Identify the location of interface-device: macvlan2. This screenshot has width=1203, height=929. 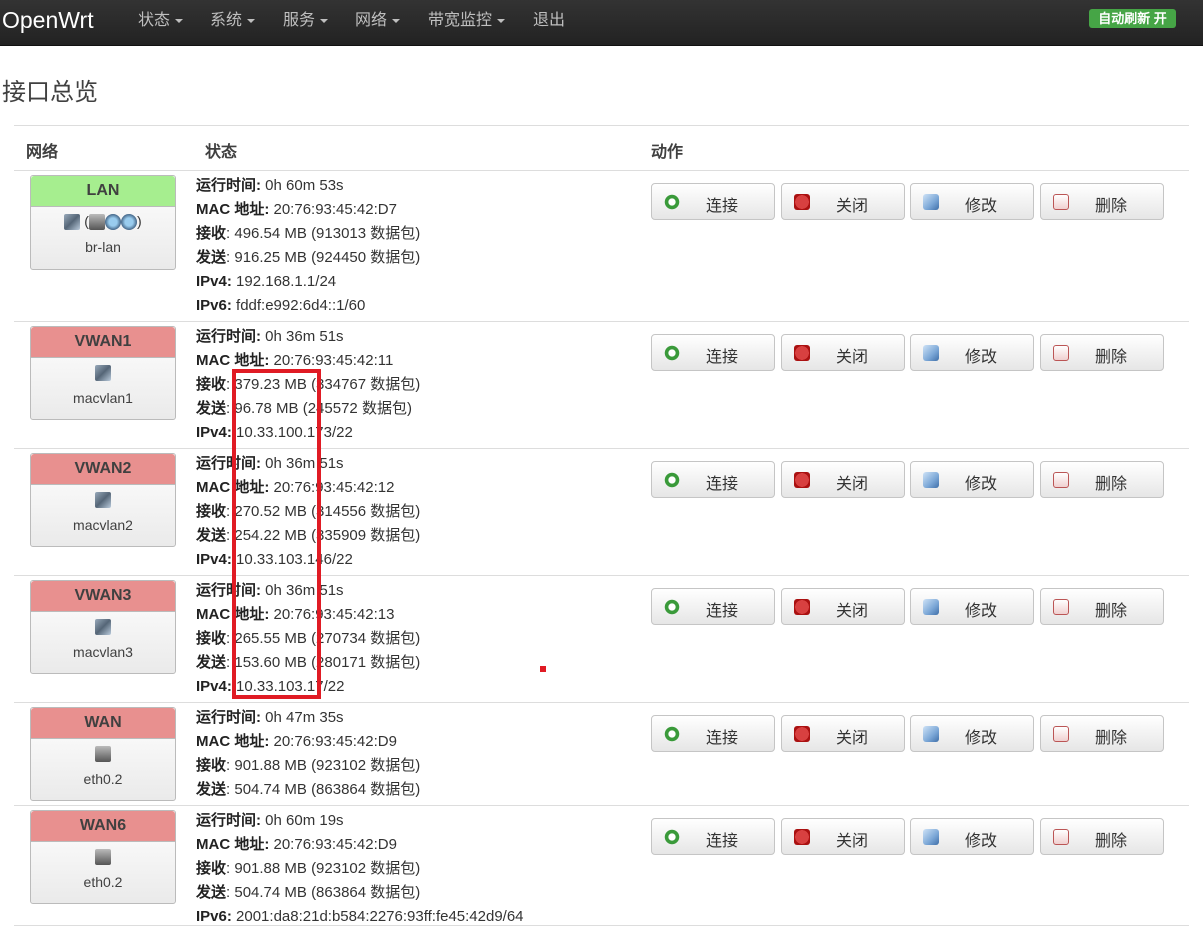
(103, 525).